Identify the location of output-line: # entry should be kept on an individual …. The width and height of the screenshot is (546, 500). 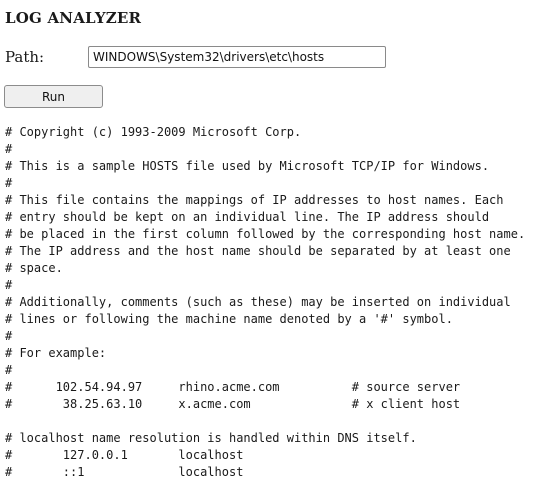
(247, 217).